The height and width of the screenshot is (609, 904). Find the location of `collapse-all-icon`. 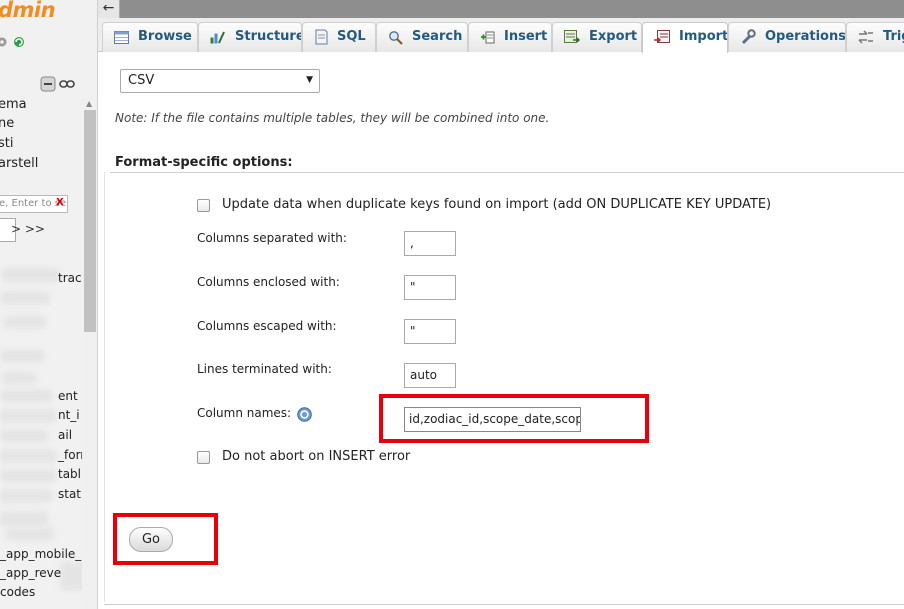

collapse-all-icon is located at coordinates (48, 84).